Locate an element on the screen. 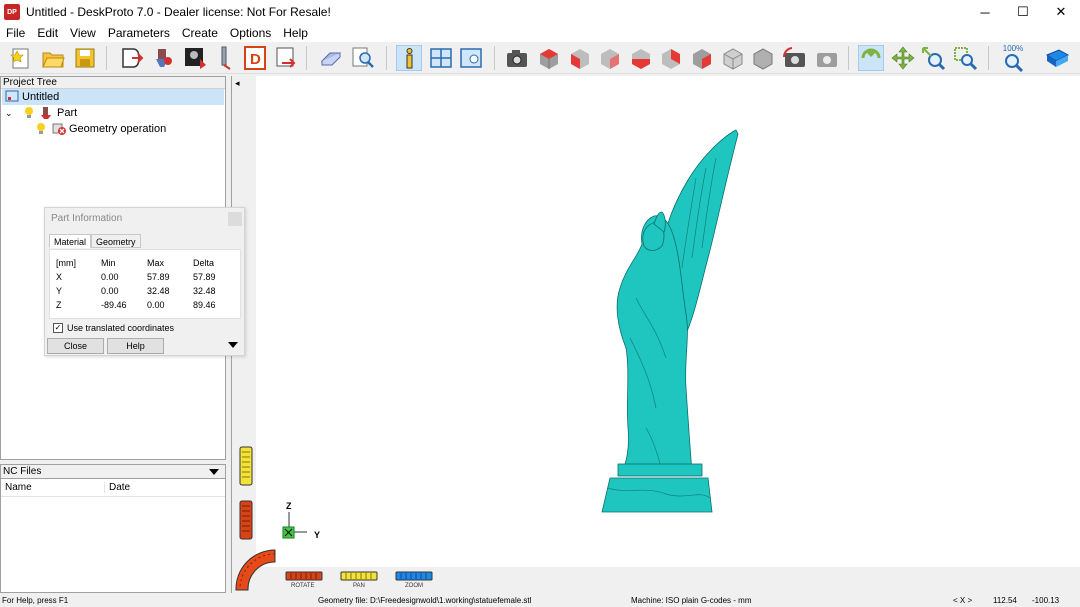  row-x-max: 57.89 is located at coordinates (158, 277).